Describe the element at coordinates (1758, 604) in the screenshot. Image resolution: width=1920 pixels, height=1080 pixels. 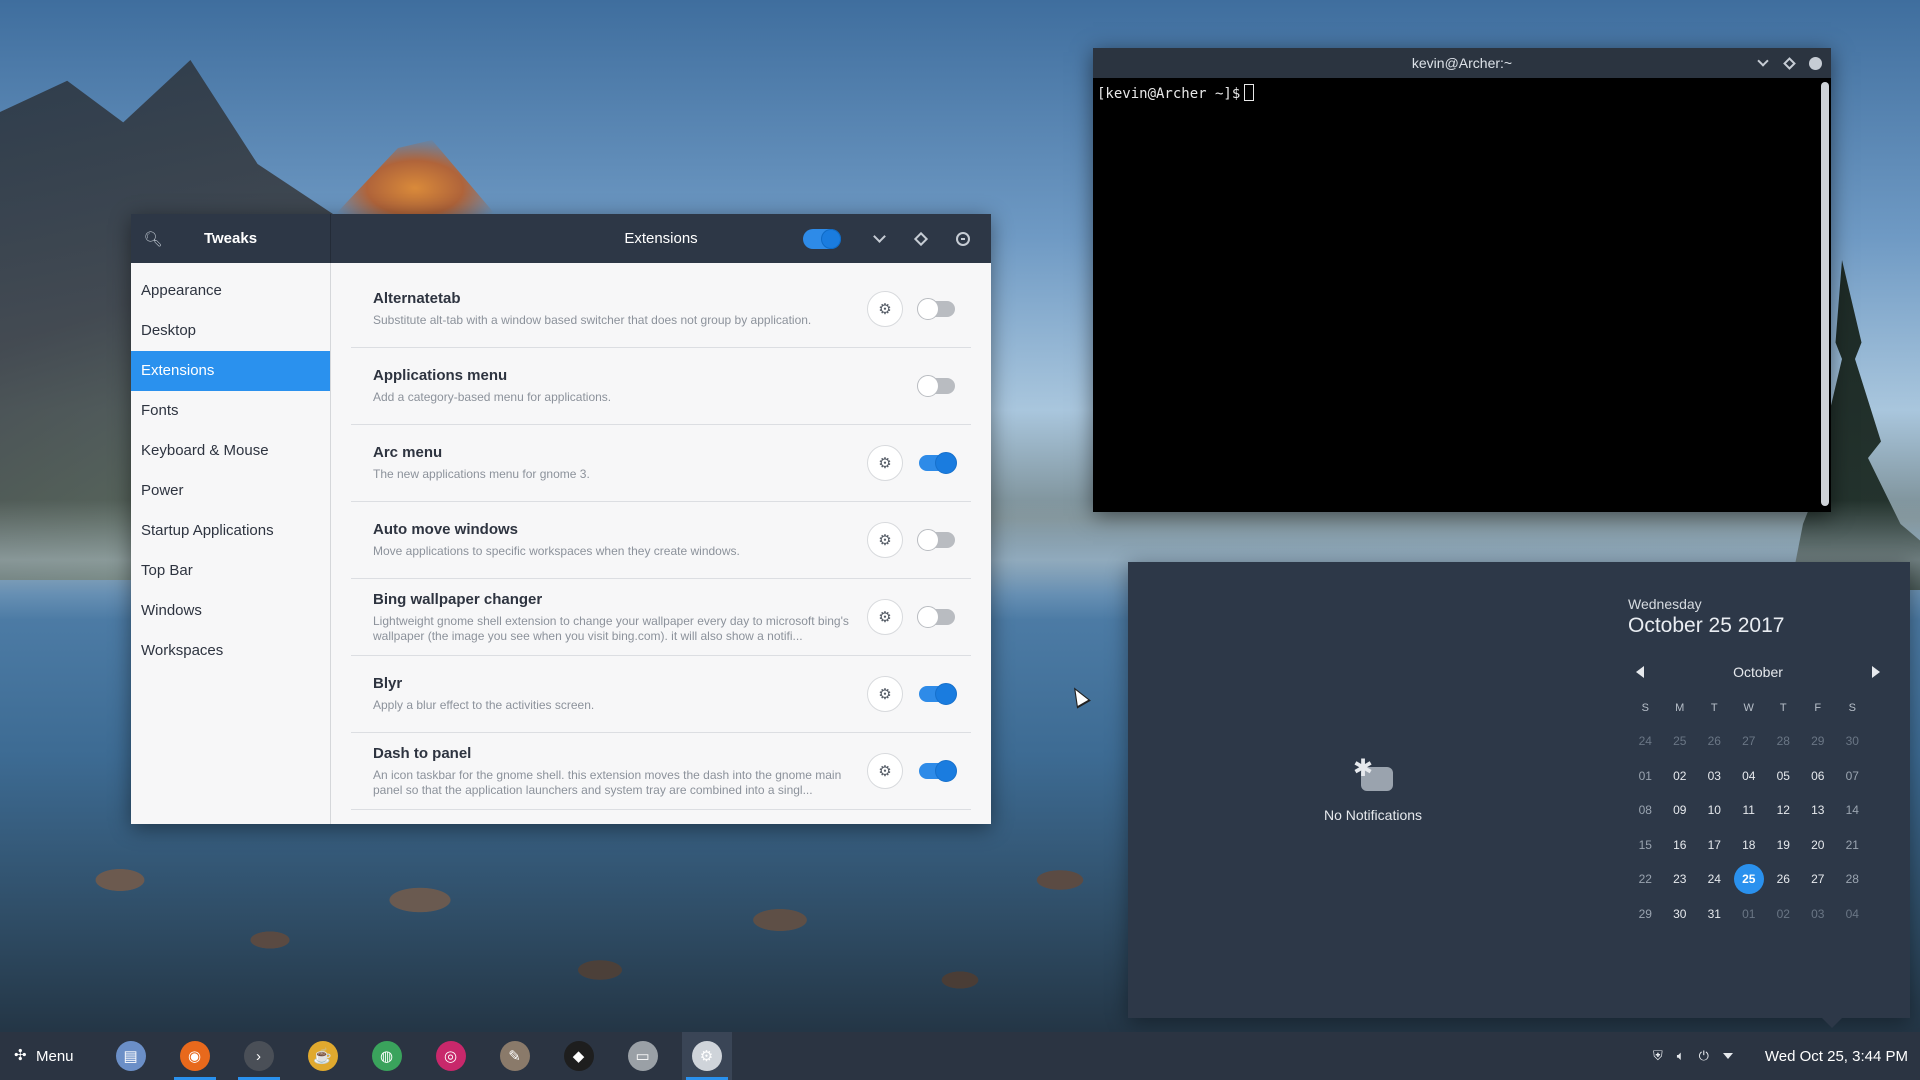
I see `calendar-weekday: Wednesday` at that location.